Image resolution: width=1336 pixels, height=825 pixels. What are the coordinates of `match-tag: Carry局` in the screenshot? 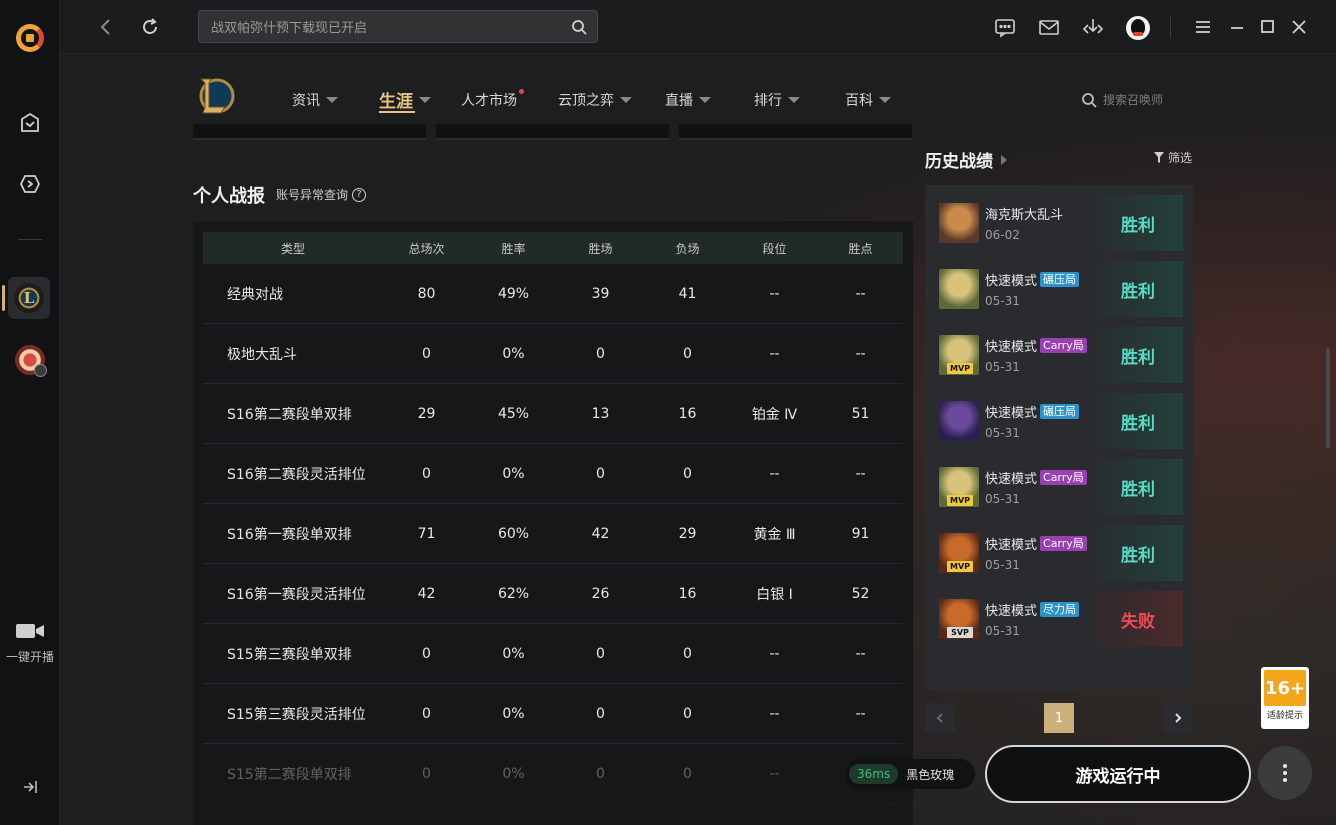 It's located at (1063, 345).